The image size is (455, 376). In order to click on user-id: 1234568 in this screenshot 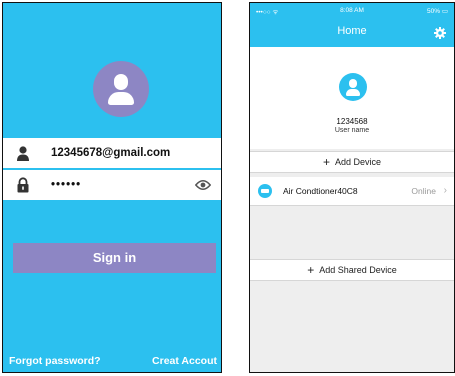, I will do `click(352, 121)`.